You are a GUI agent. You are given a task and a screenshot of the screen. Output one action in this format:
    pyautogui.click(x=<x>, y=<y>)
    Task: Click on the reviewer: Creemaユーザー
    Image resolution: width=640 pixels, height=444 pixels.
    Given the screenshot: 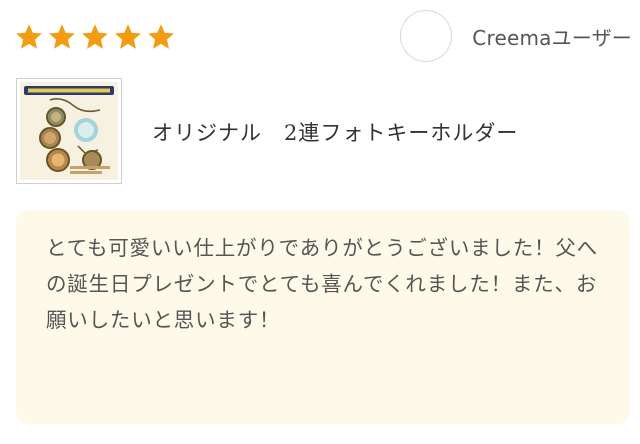 What is the action you would take?
    pyautogui.click(x=516, y=36)
    